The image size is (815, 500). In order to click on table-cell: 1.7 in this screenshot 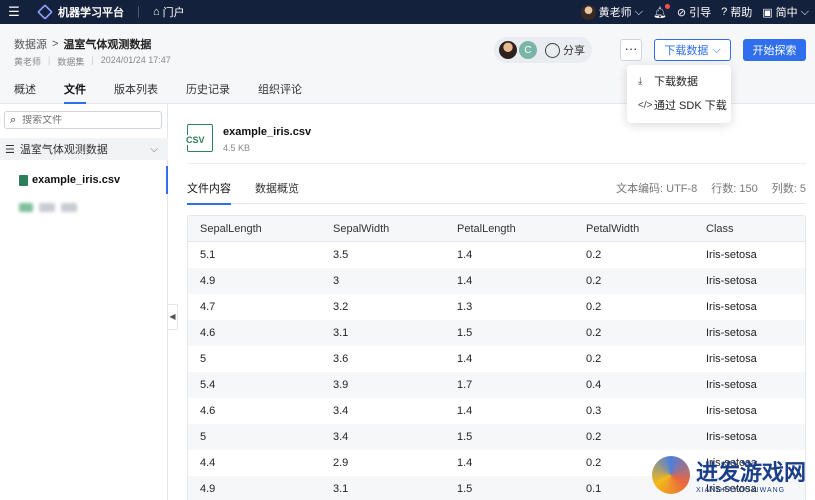, I will do `click(465, 385)`.